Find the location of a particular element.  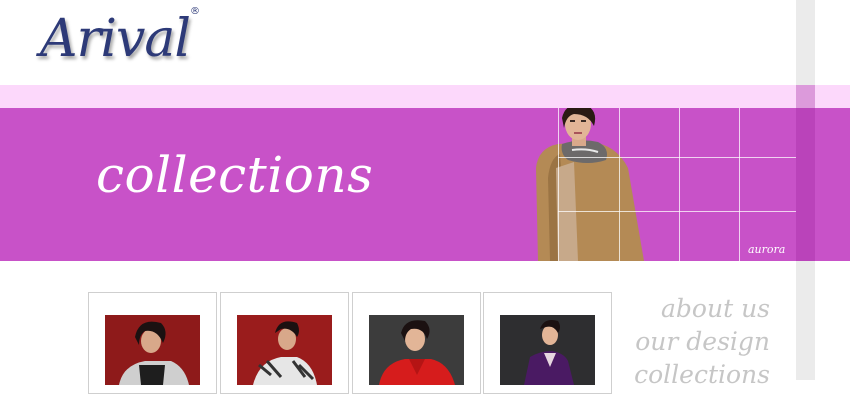

grid-line-h2 is located at coordinates (677, 211).